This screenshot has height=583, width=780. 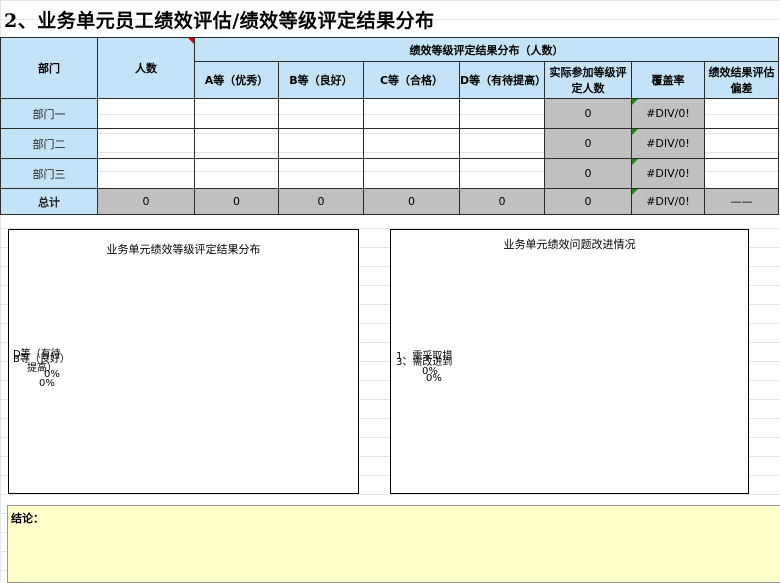 I want to click on total-deviation: ——, so click(x=741, y=201).